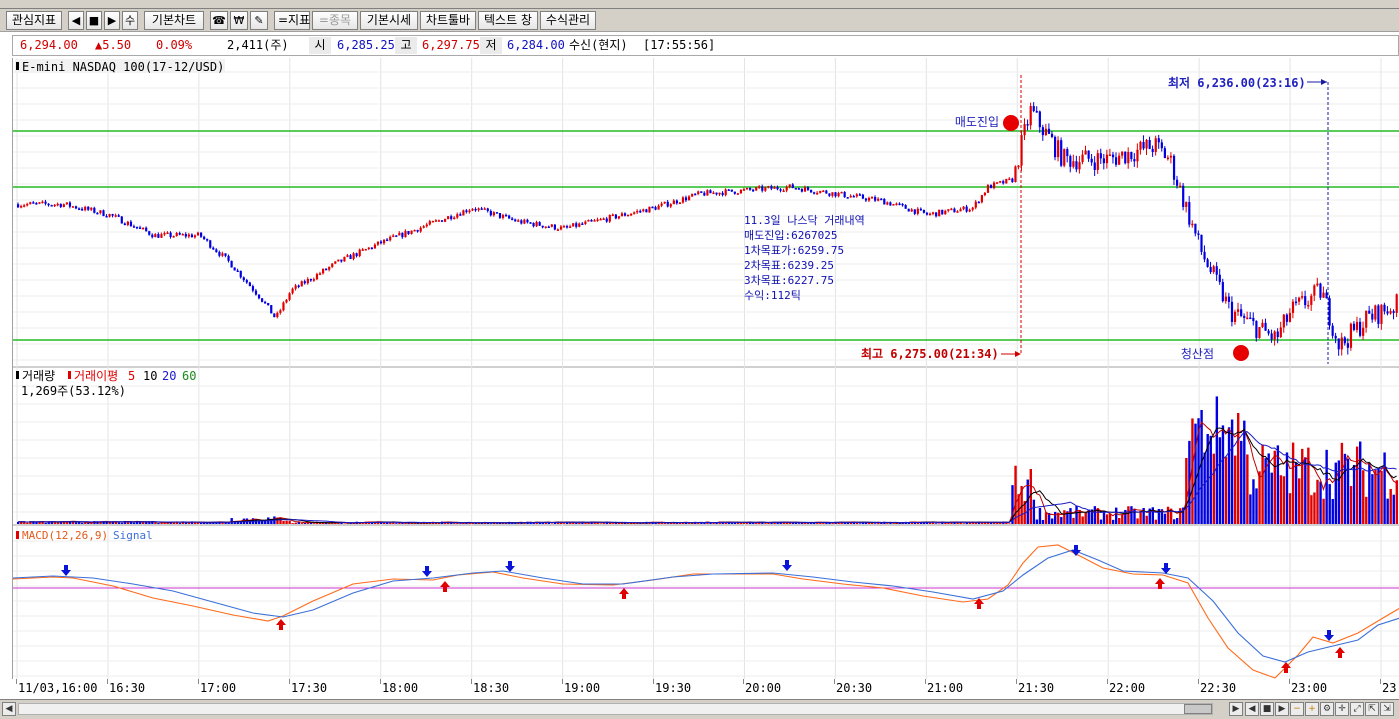 The image size is (1399, 719). What do you see at coordinates (9, 709) in the screenshot?
I see `scroll-left-button: ◀` at bounding box center [9, 709].